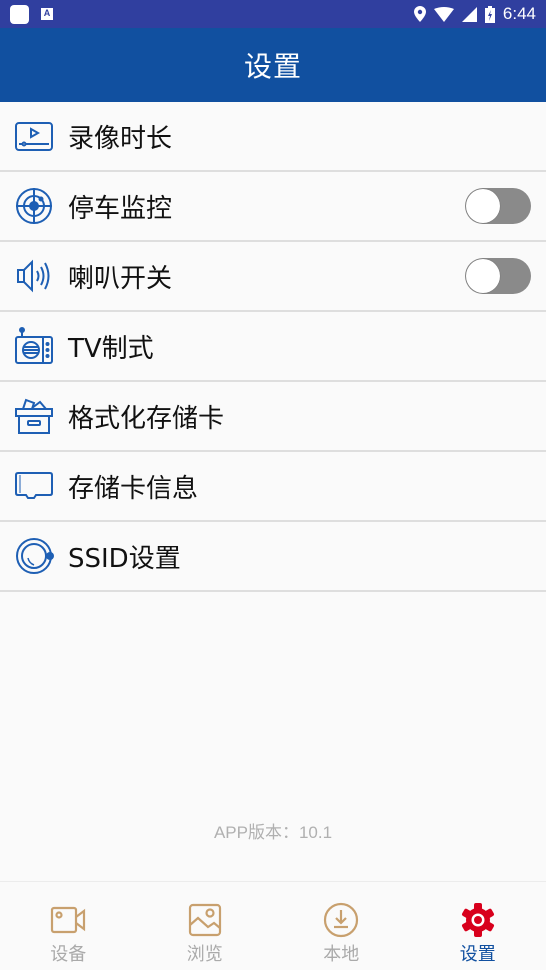  What do you see at coordinates (419, 14) in the screenshot?
I see `location-icon` at bounding box center [419, 14].